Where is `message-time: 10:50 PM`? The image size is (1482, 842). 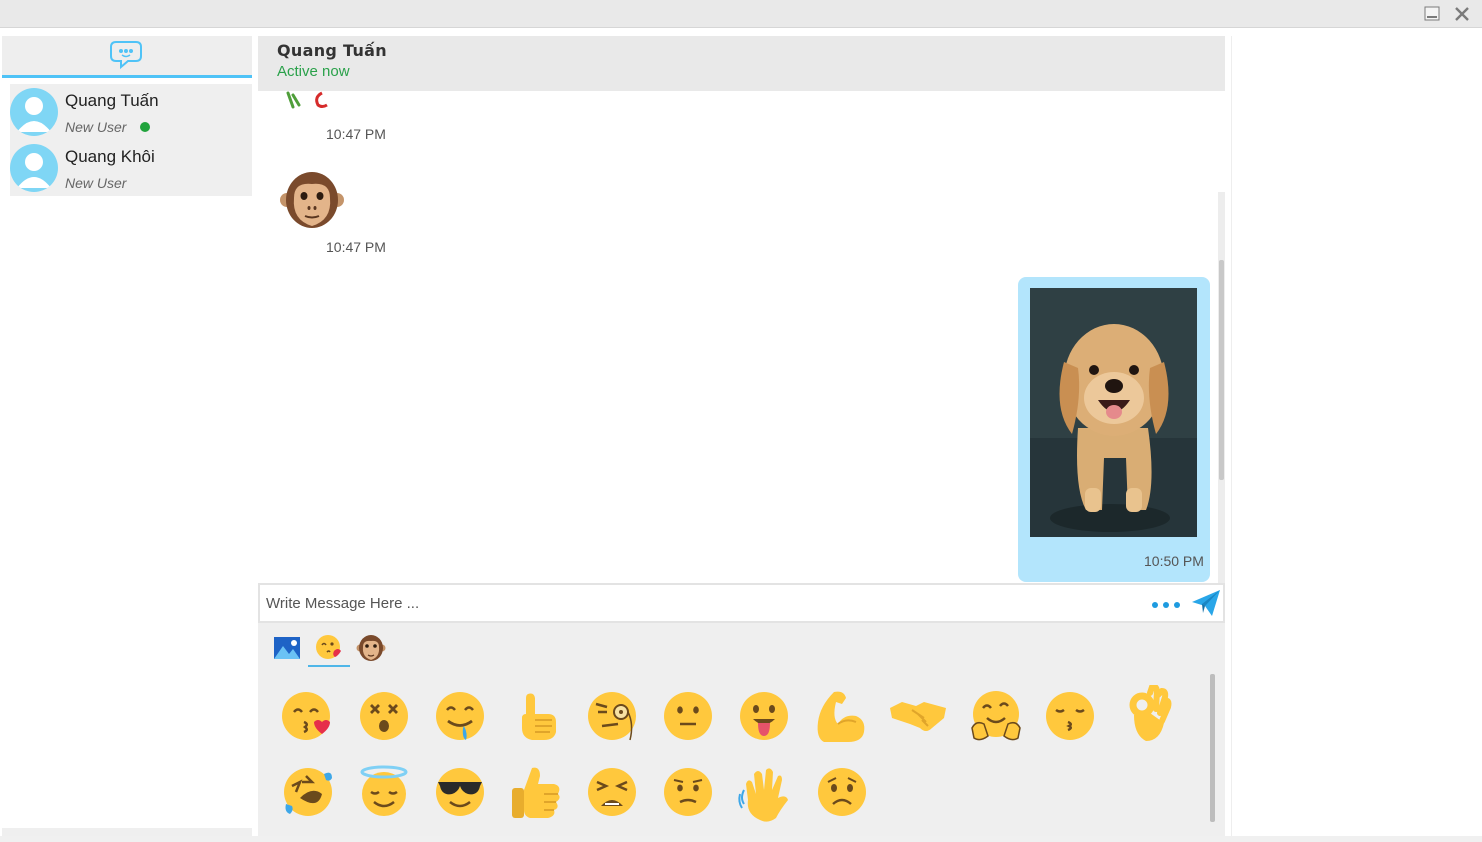
message-time: 10:50 PM is located at coordinates (1174, 561).